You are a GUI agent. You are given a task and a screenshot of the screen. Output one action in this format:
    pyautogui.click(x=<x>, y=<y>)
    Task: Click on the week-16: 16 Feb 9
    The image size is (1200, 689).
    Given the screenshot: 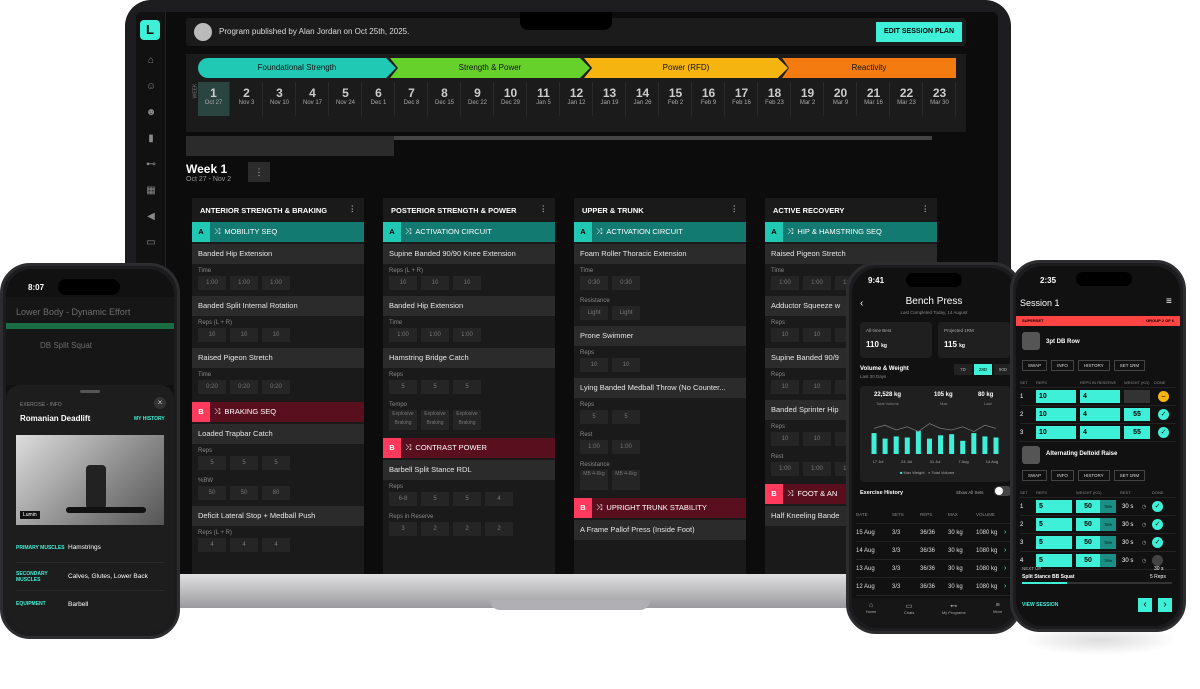 What is the action you would take?
    pyautogui.click(x=709, y=99)
    